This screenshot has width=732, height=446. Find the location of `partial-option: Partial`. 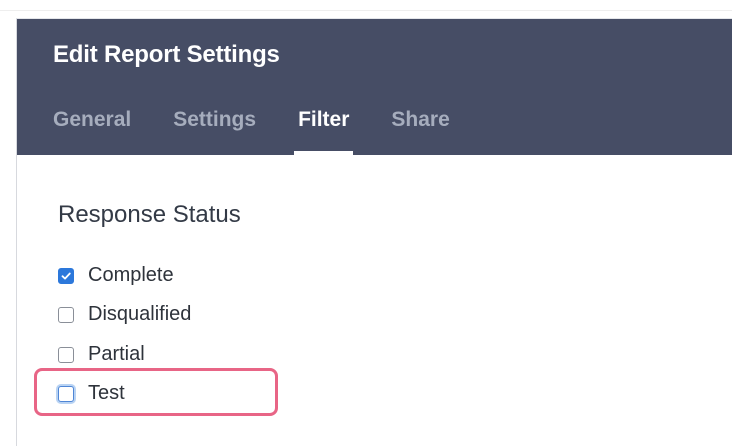

partial-option: Partial is located at coordinates (101, 354).